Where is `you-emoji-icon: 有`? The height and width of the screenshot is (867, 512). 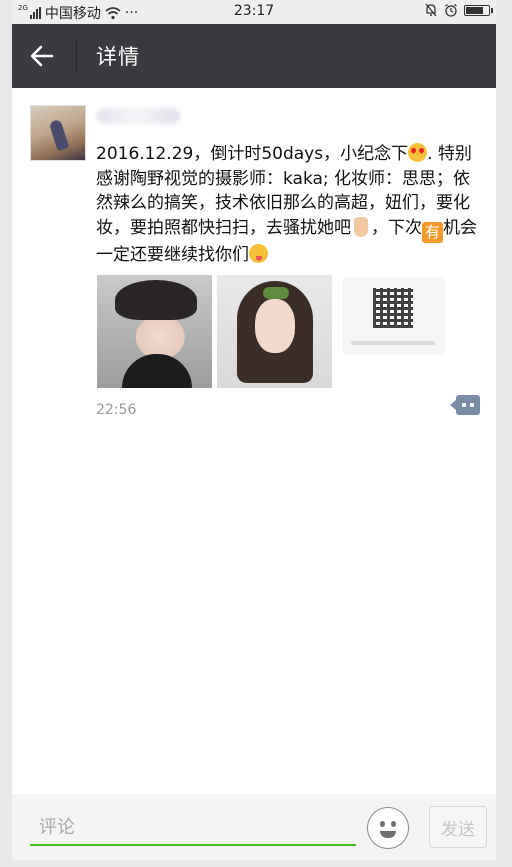
you-emoji-icon: 有 is located at coordinates (432, 232).